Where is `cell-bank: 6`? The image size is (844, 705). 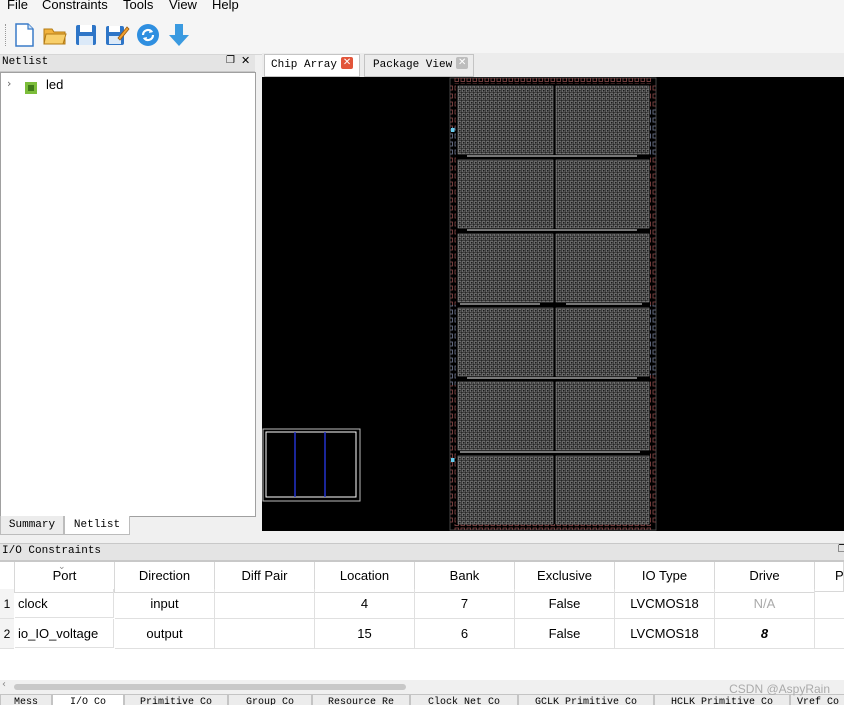 cell-bank: 6 is located at coordinates (465, 634).